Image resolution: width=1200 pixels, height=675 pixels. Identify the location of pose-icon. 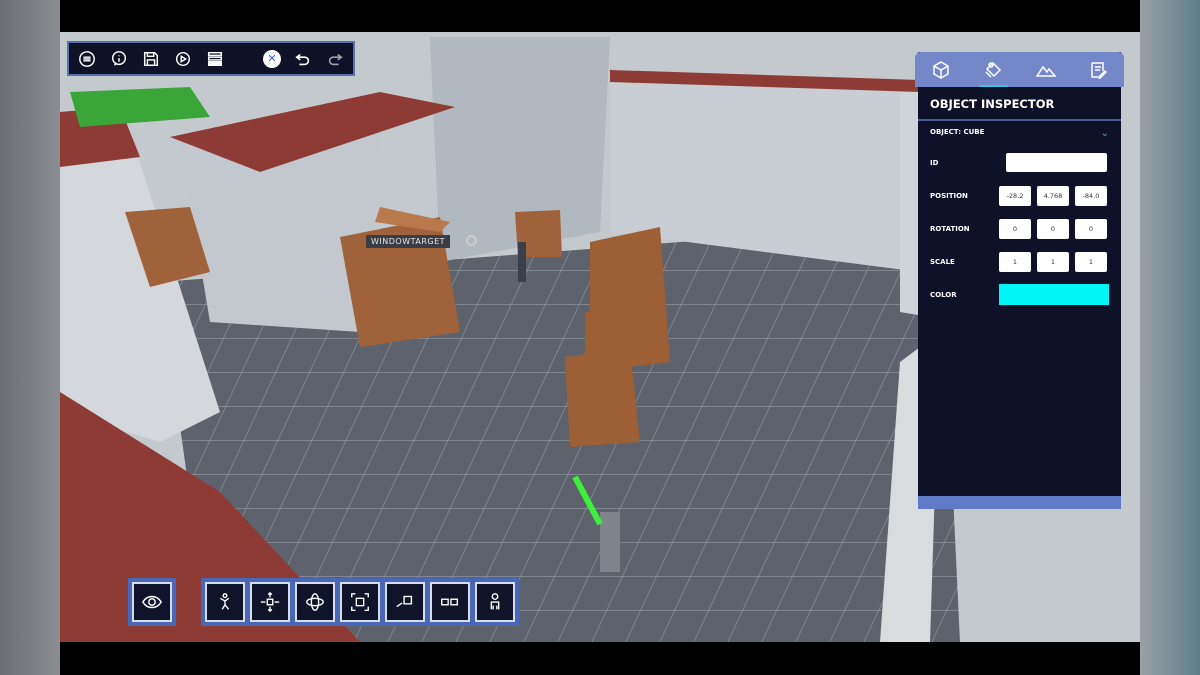
(225, 602).